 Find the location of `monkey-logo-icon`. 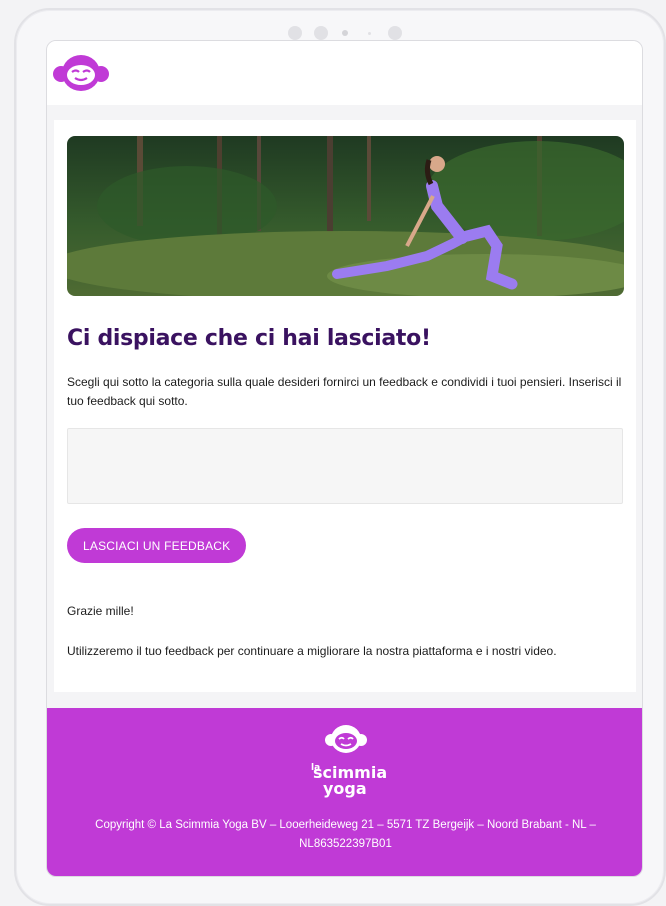

monkey-logo-icon is located at coordinates (81, 73).